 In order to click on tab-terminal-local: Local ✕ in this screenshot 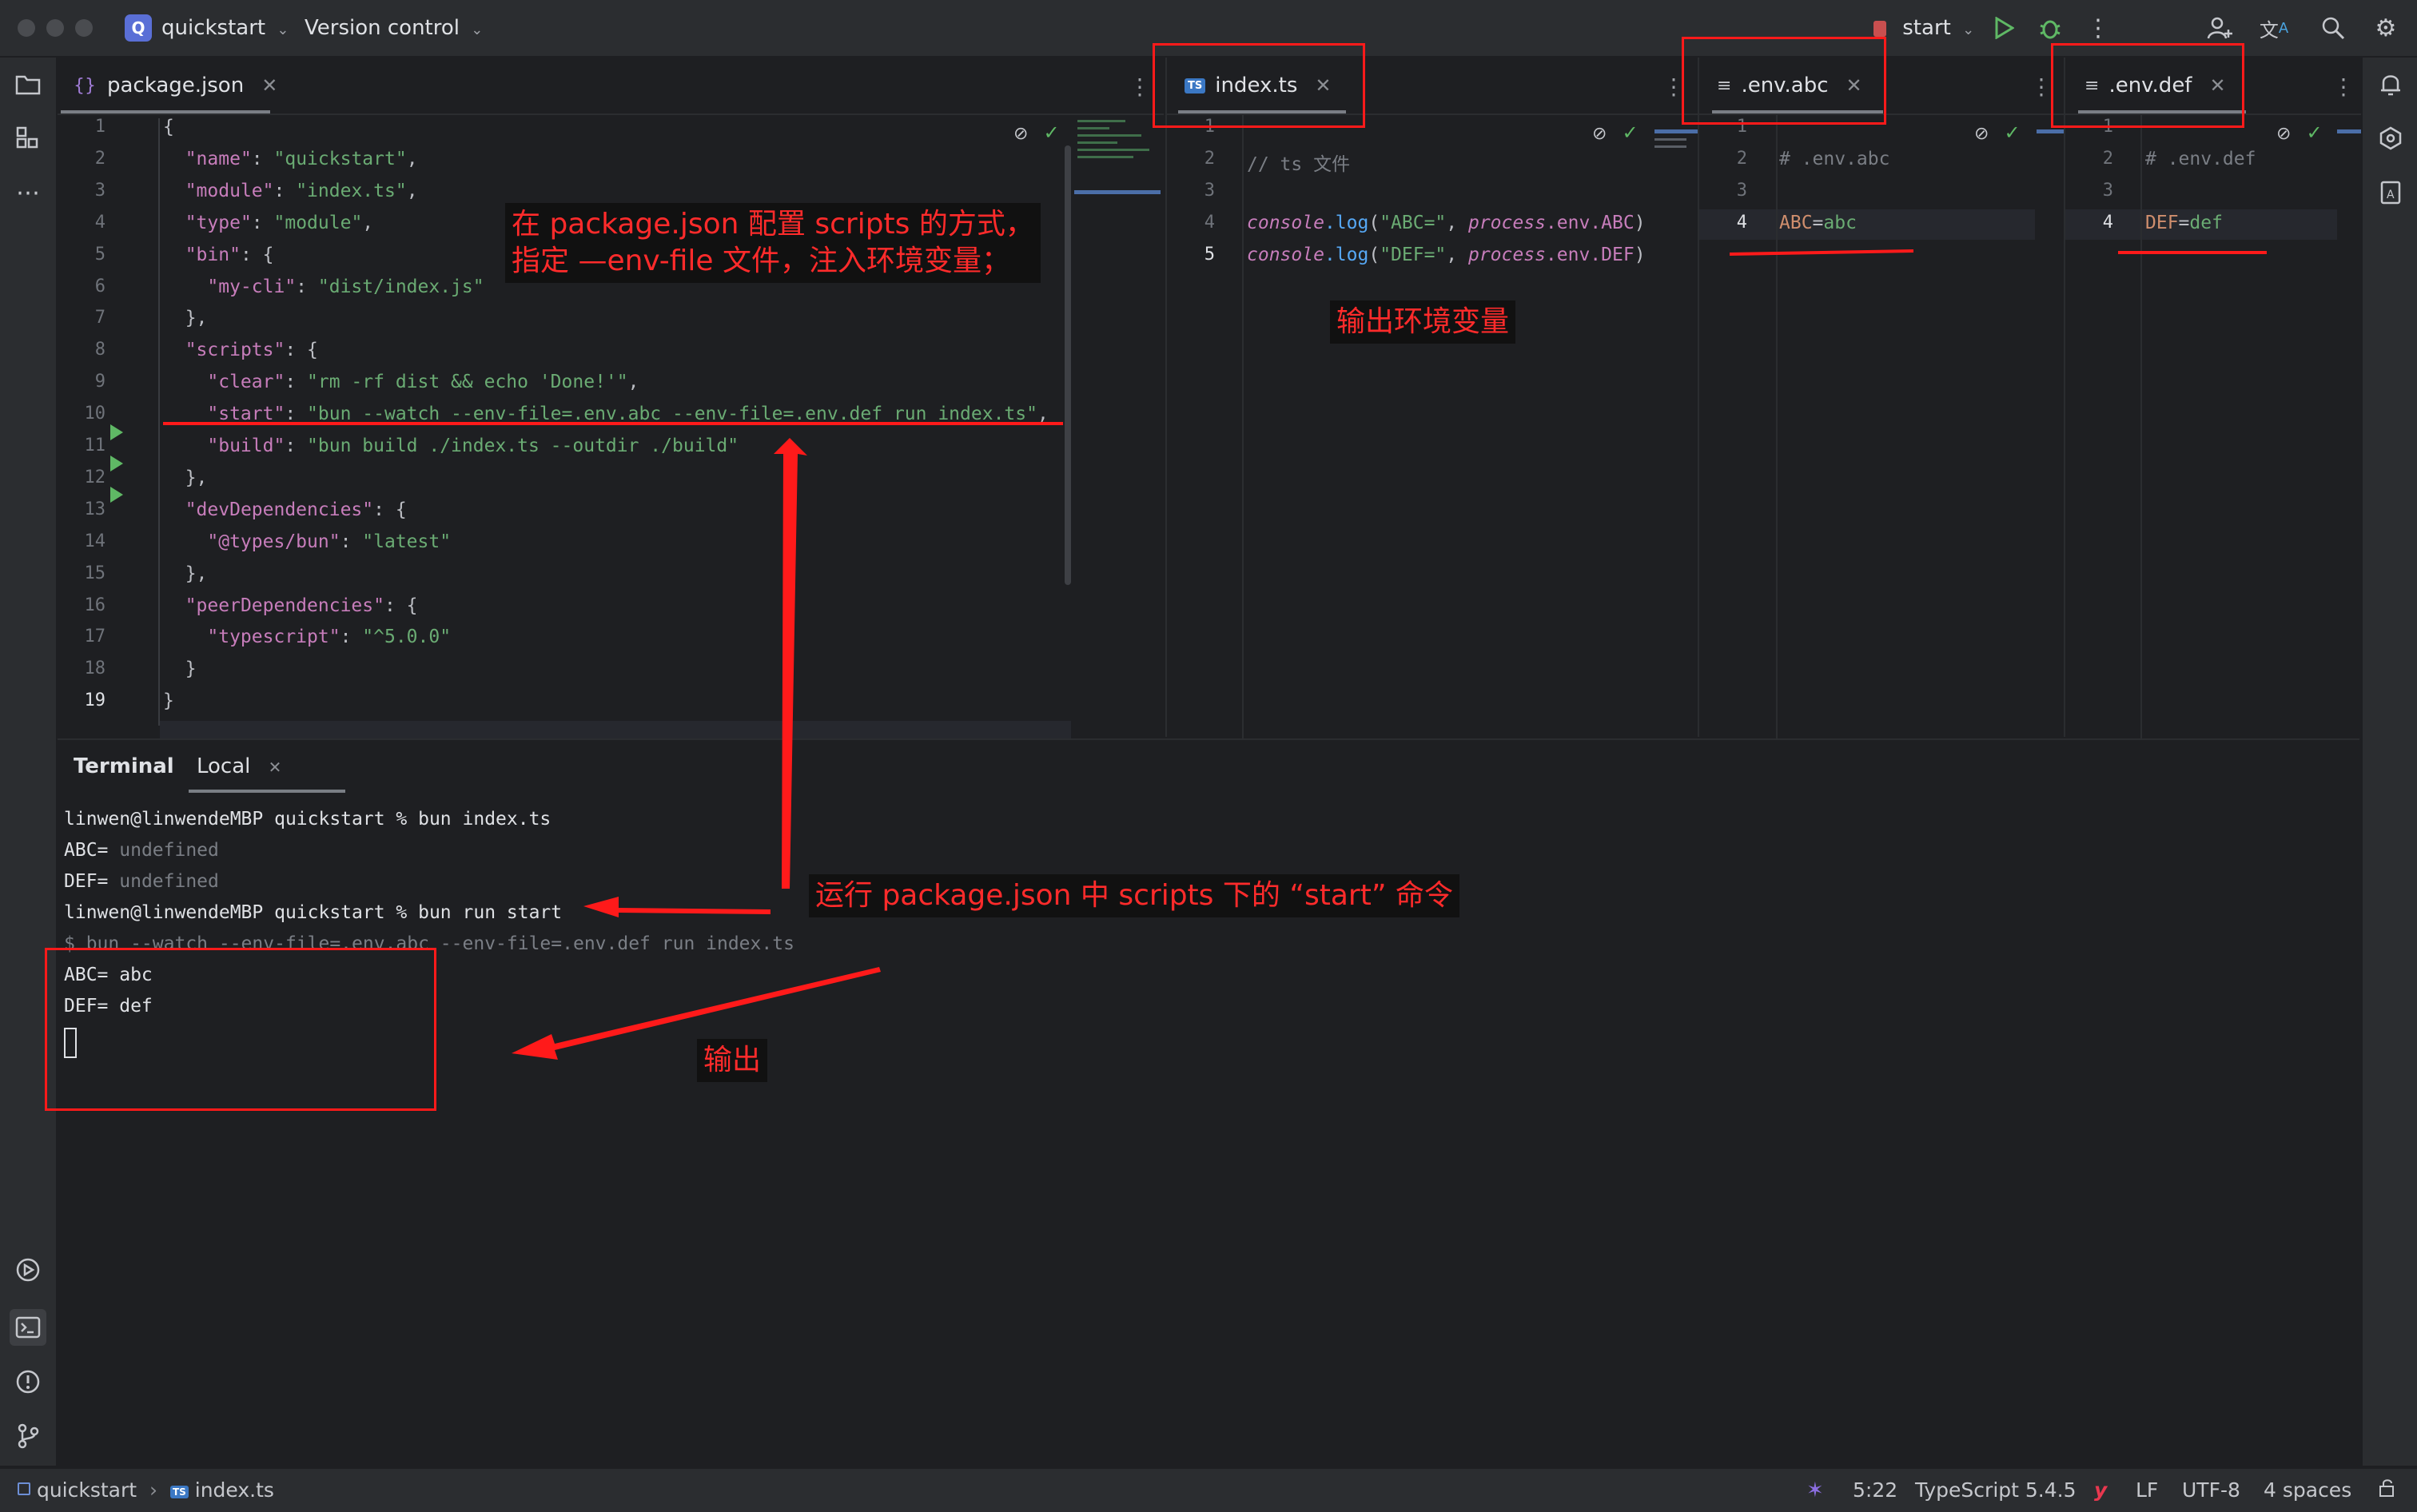, I will do `click(239, 766)`.